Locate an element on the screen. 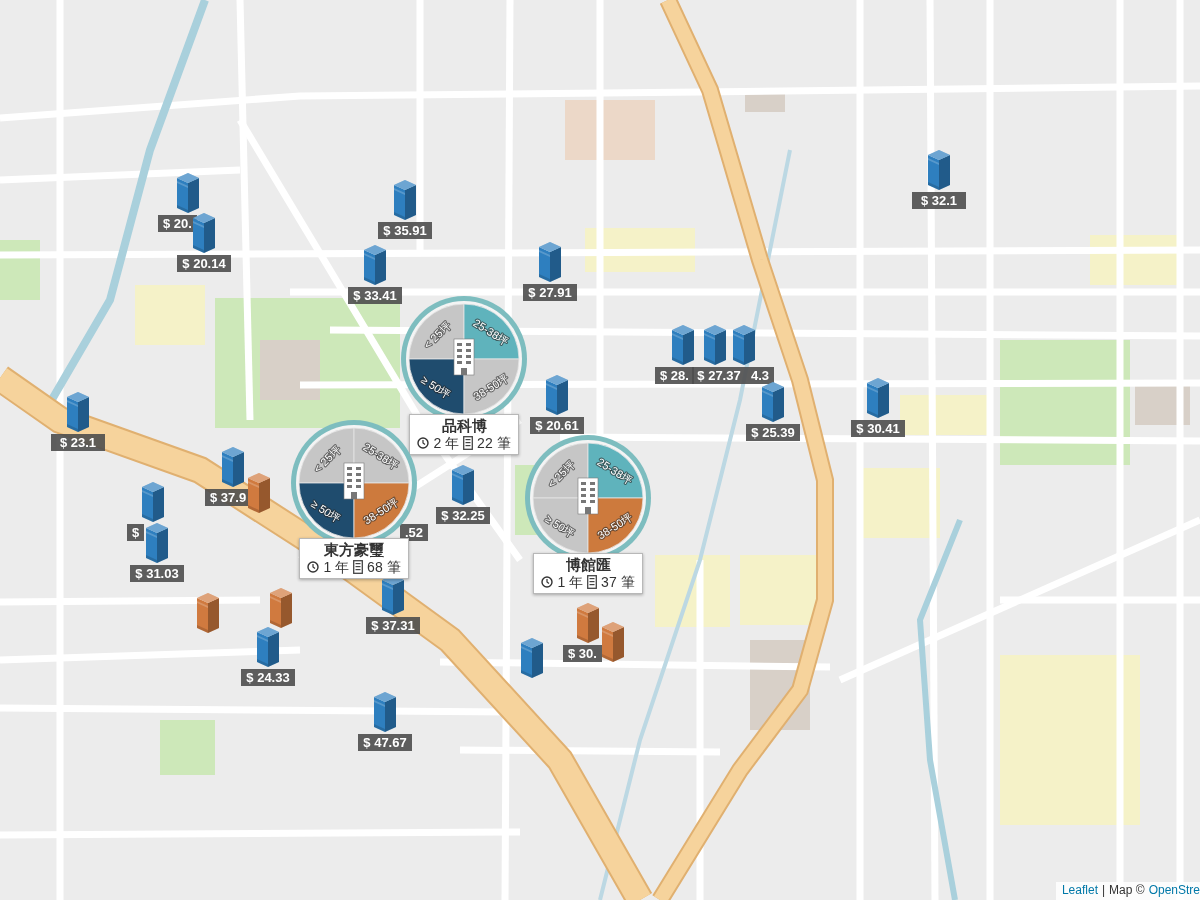 This screenshot has height=900, width=1200. price-label: $ is located at coordinates (136, 532).